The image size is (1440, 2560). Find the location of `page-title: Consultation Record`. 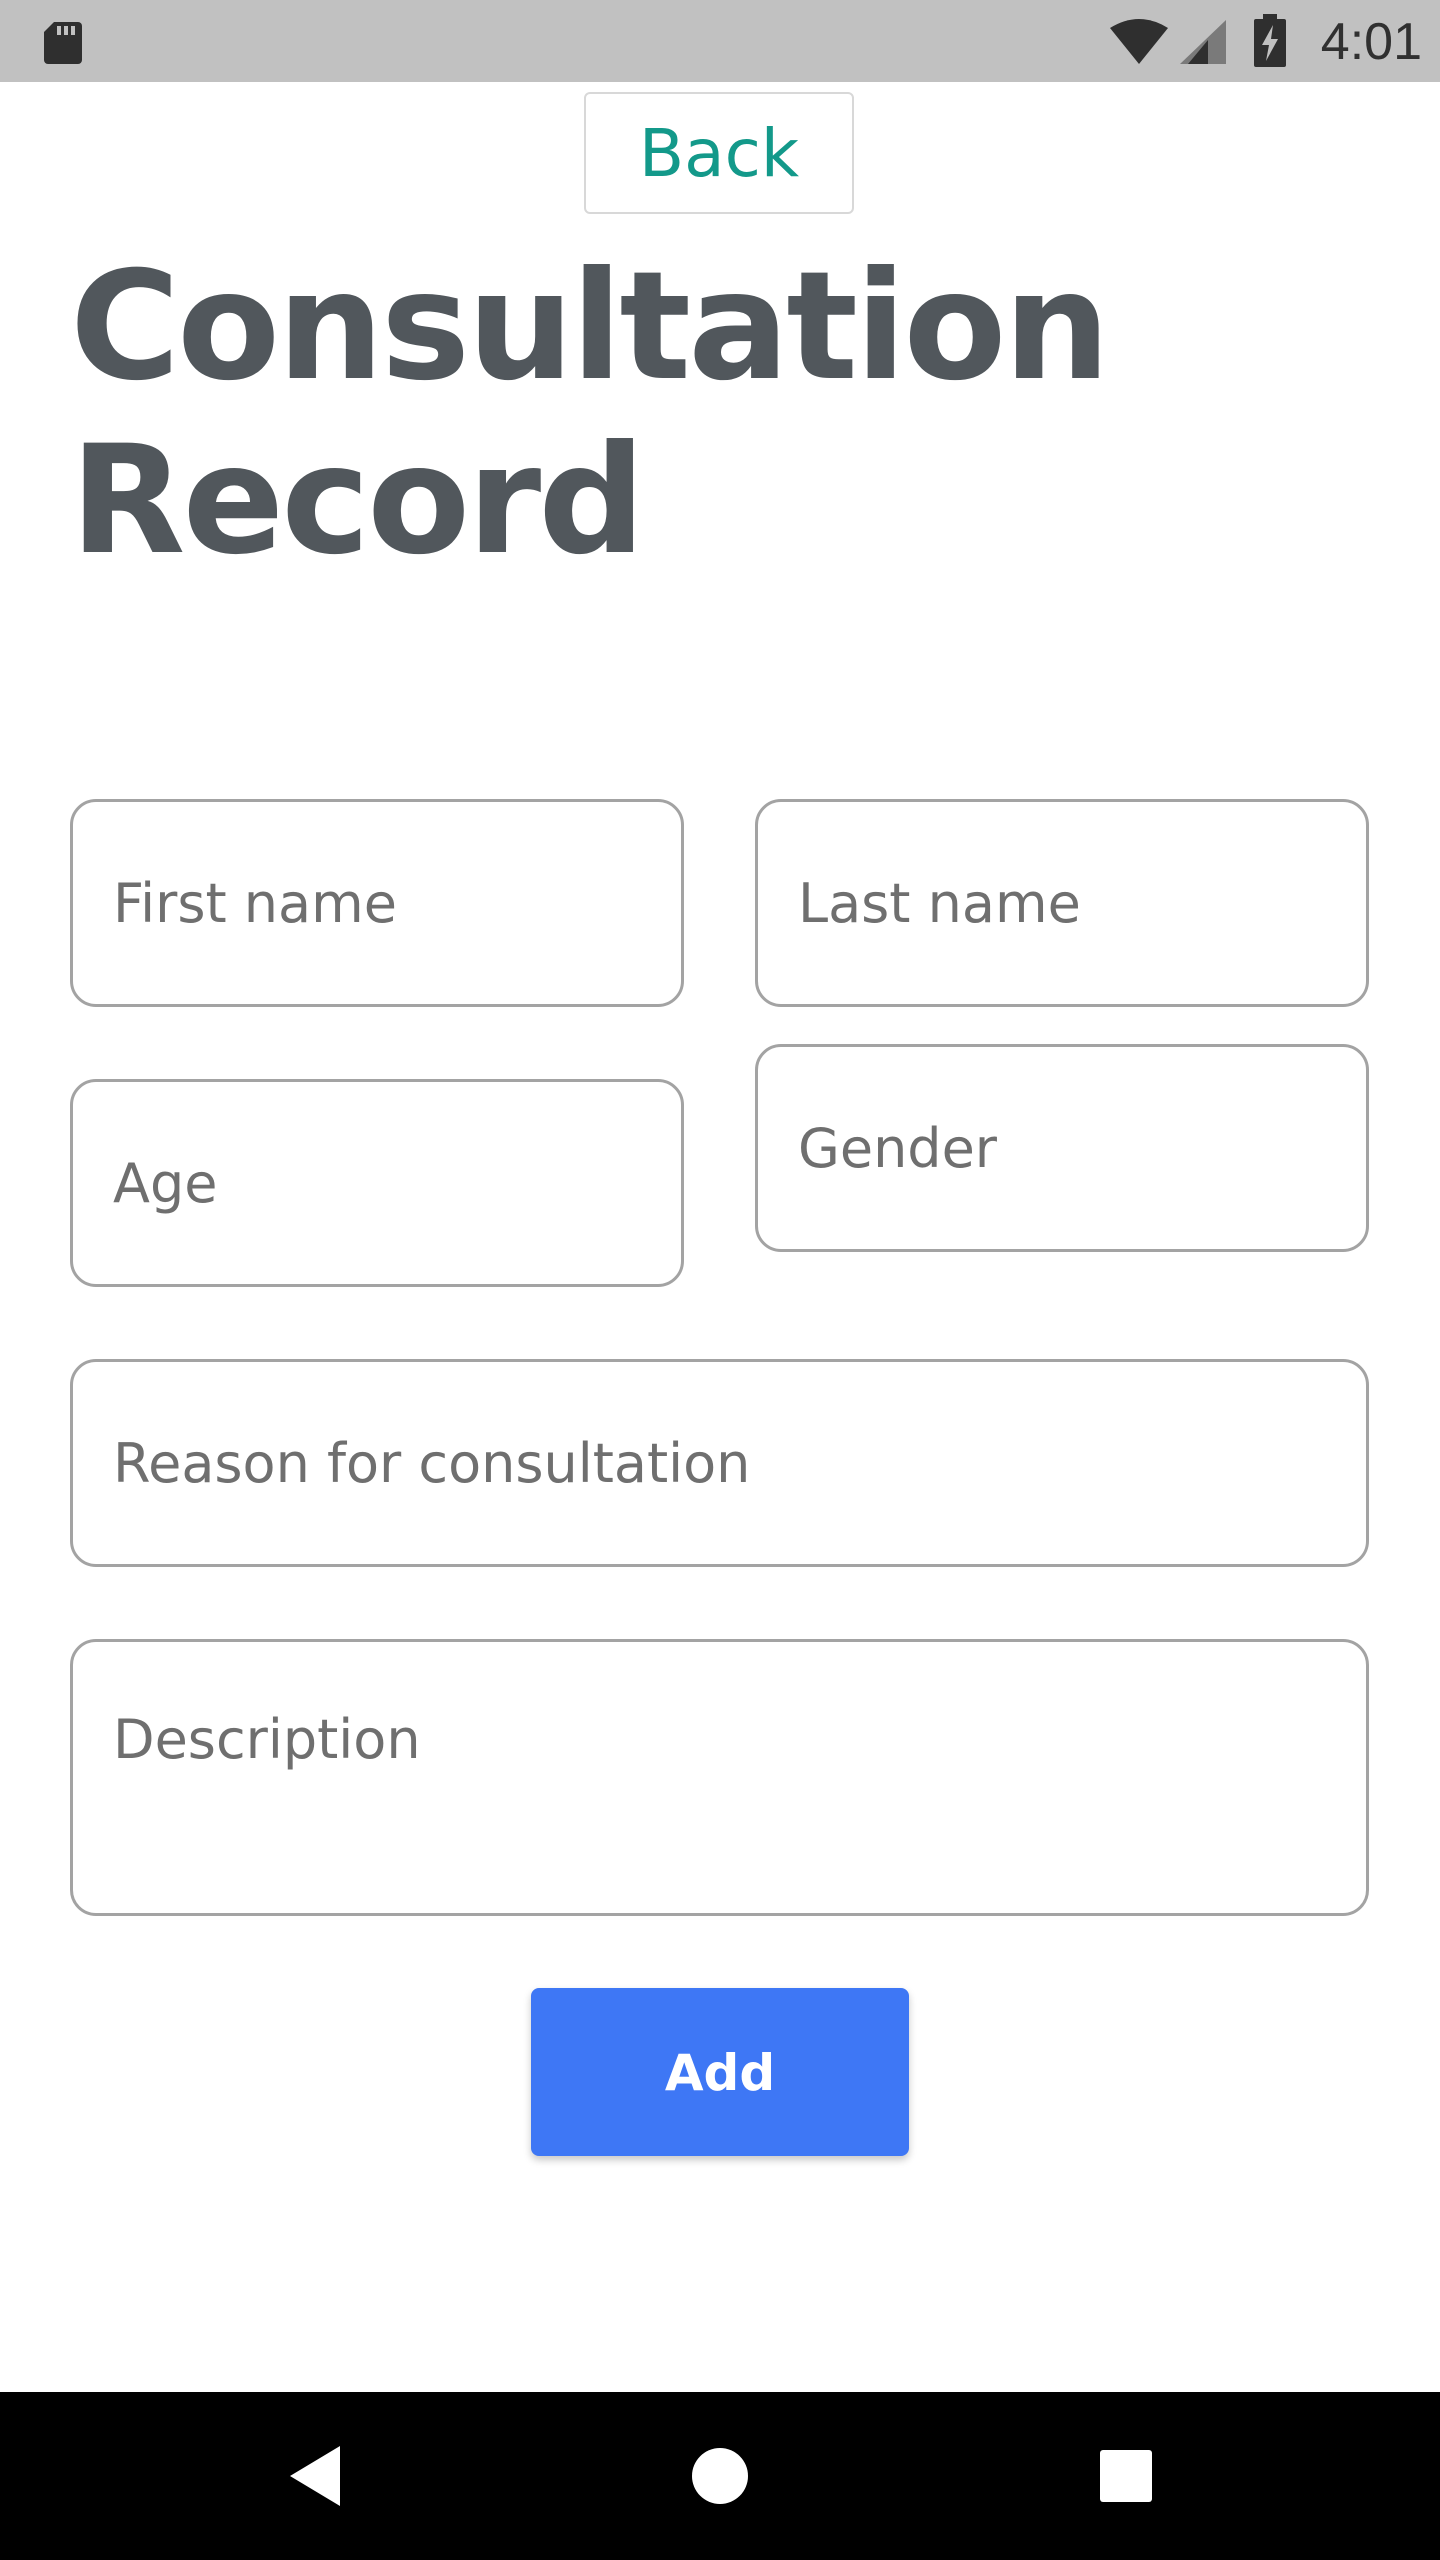

page-title: Consultation Record is located at coordinates (590, 414).